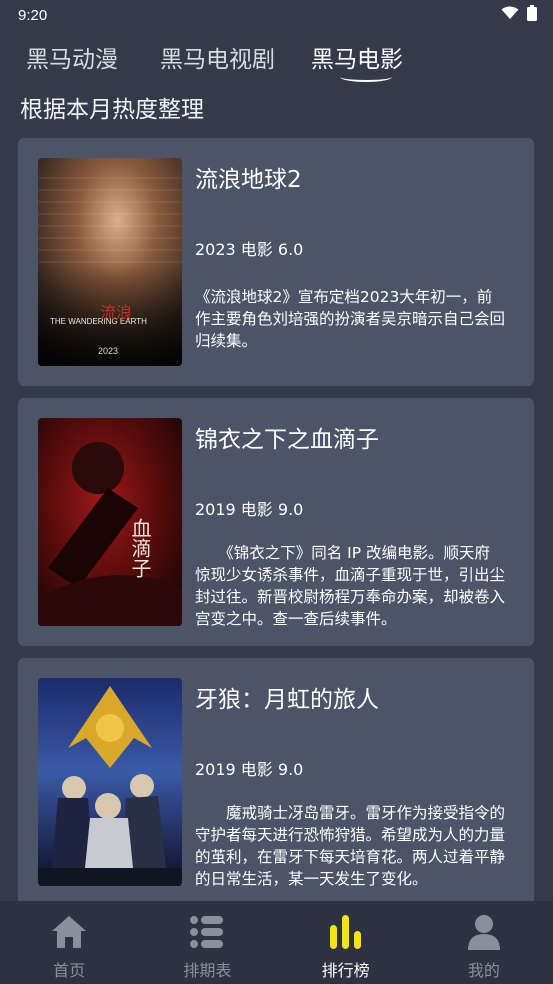 This screenshot has height=984, width=553. What do you see at coordinates (69, 970) in the screenshot?
I see `nav-label: 首页` at bounding box center [69, 970].